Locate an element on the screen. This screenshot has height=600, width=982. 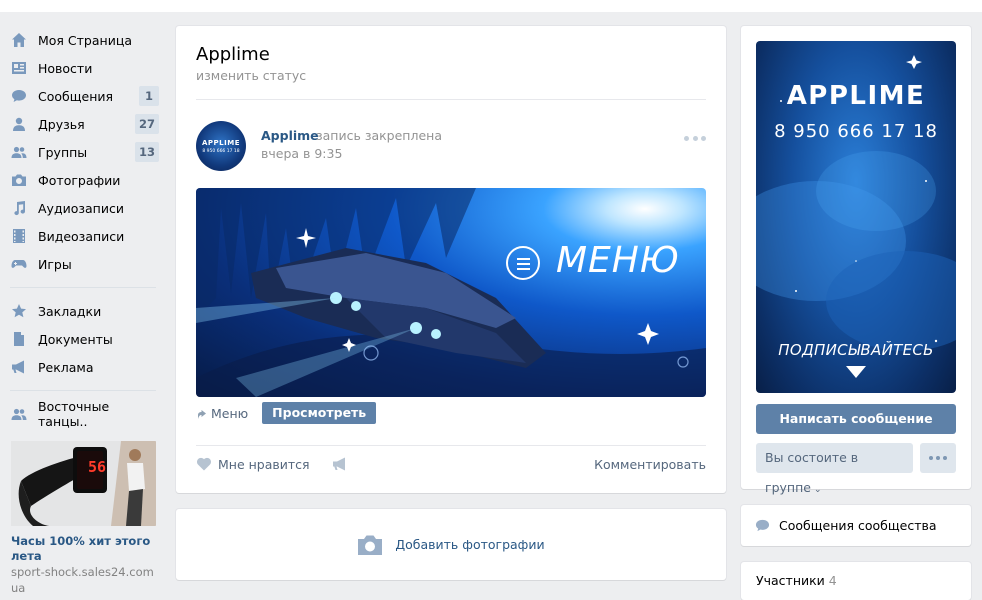
membership-label: Вы состоите в группе is located at coordinates (812, 472).